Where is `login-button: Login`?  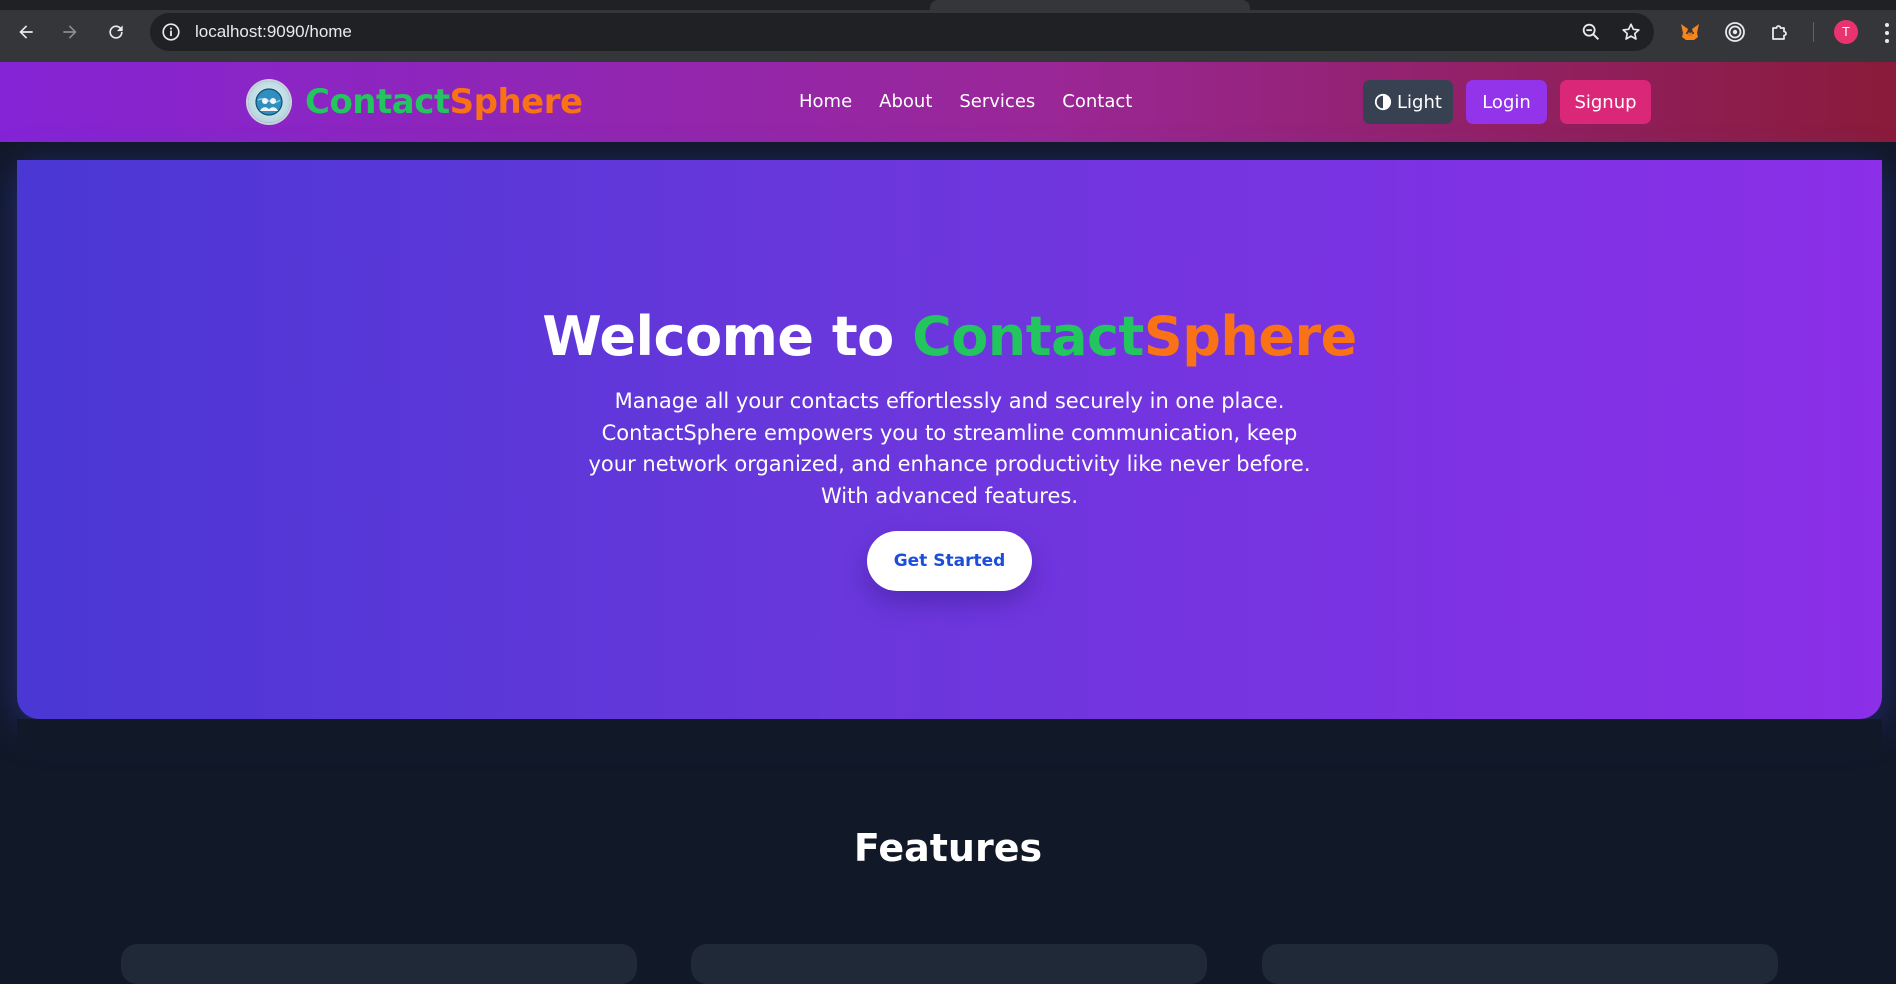
login-button: Login is located at coordinates (1506, 102).